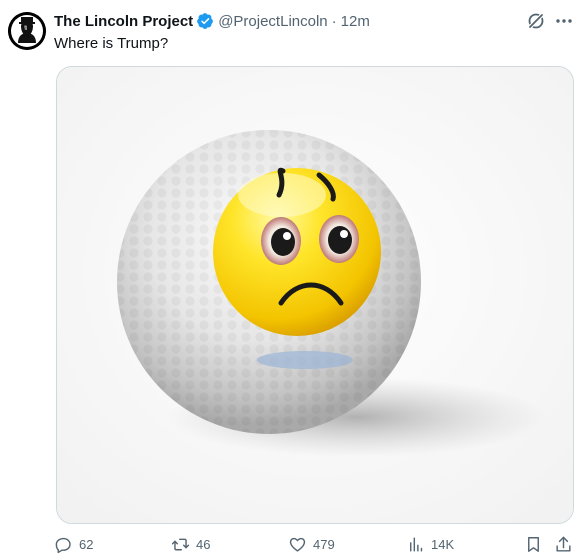 The image size is (584, 560). I want to click on lincoln-portrait-icon, so click(27, 31).